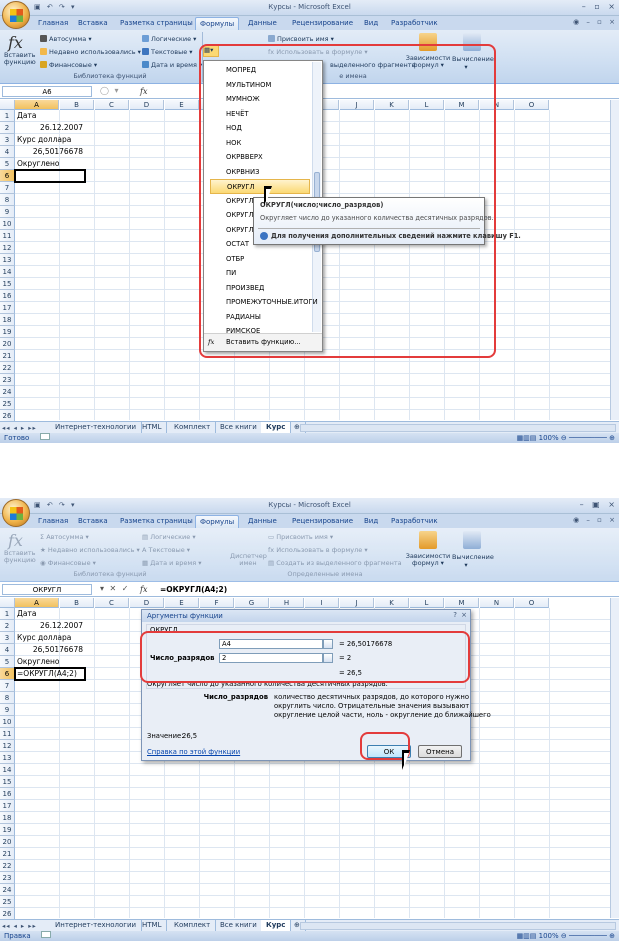 The height and width of the screenshot is (943, 619). What do you see at coordinates (287, 603) in the screenshot?
I see `column-header-h: H` at bounding box center [287, 603].